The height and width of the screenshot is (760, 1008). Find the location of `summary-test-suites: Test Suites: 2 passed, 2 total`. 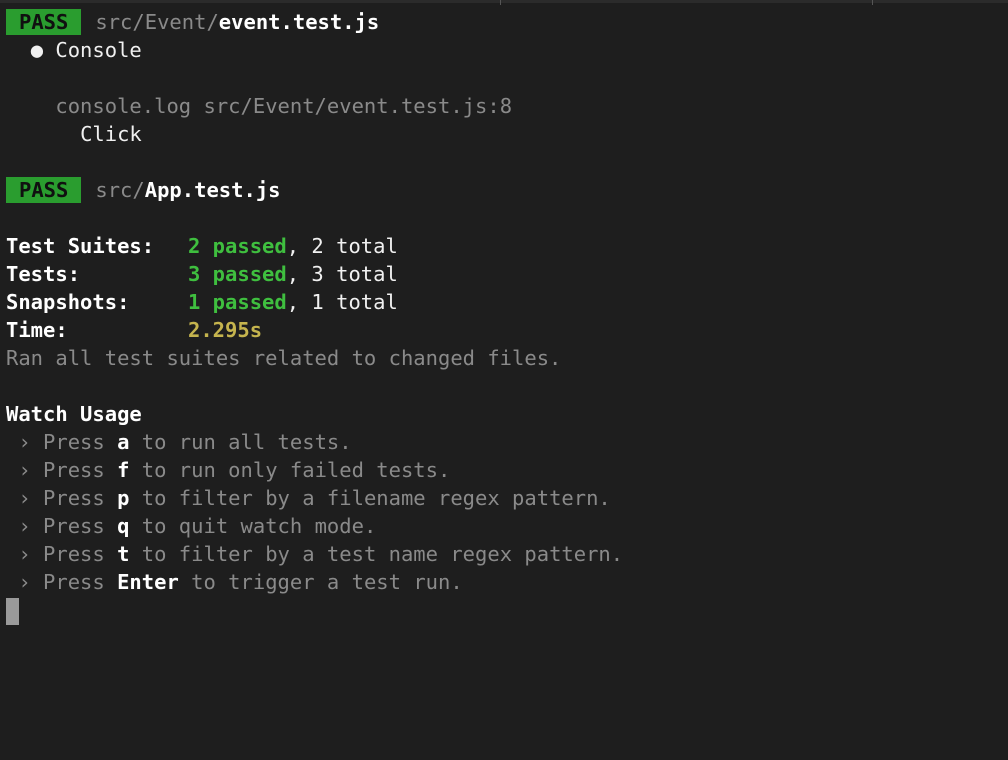

summary-test-suites: Test Suites: 2 passed, 2 total is located at coordinates (507, 246).